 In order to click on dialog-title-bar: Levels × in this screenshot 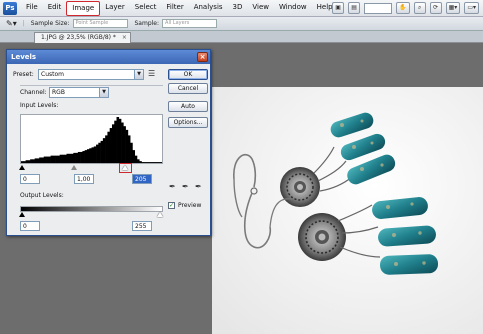, I will do `click(108, 57)`.